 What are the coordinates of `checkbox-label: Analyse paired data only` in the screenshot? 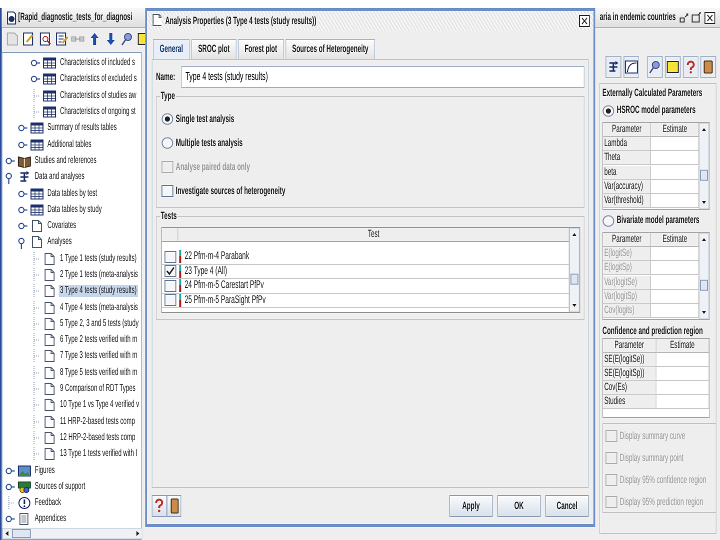 It's located at (213, 167).